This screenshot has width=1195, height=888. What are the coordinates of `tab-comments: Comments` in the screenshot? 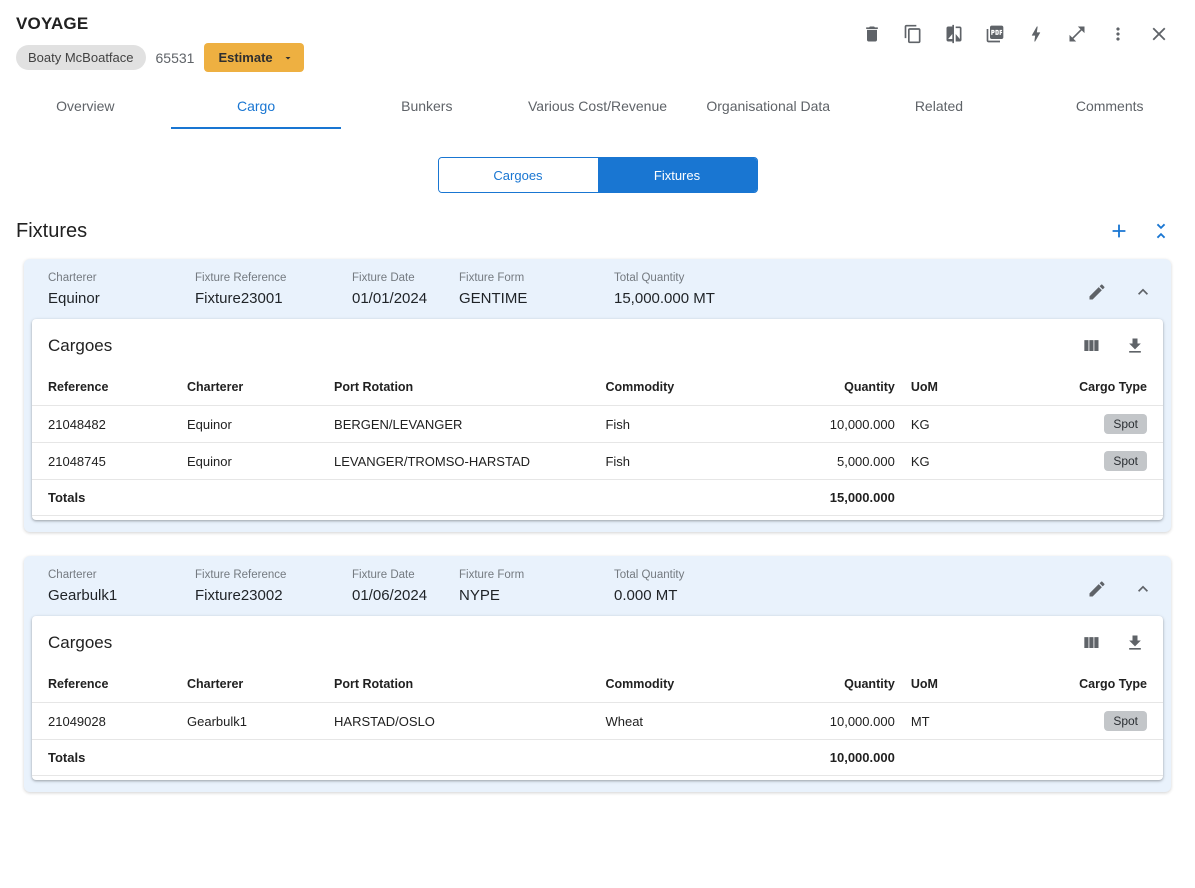 It's located at (1109, 106).